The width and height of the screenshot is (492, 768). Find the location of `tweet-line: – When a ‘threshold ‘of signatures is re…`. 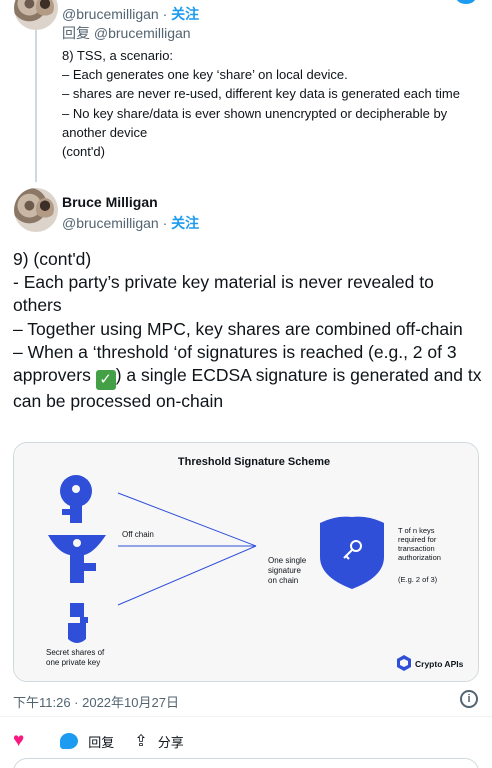

tweet-line: – When a ‘threshold ‘of signatures is re… is located at coordinates (247, 376).